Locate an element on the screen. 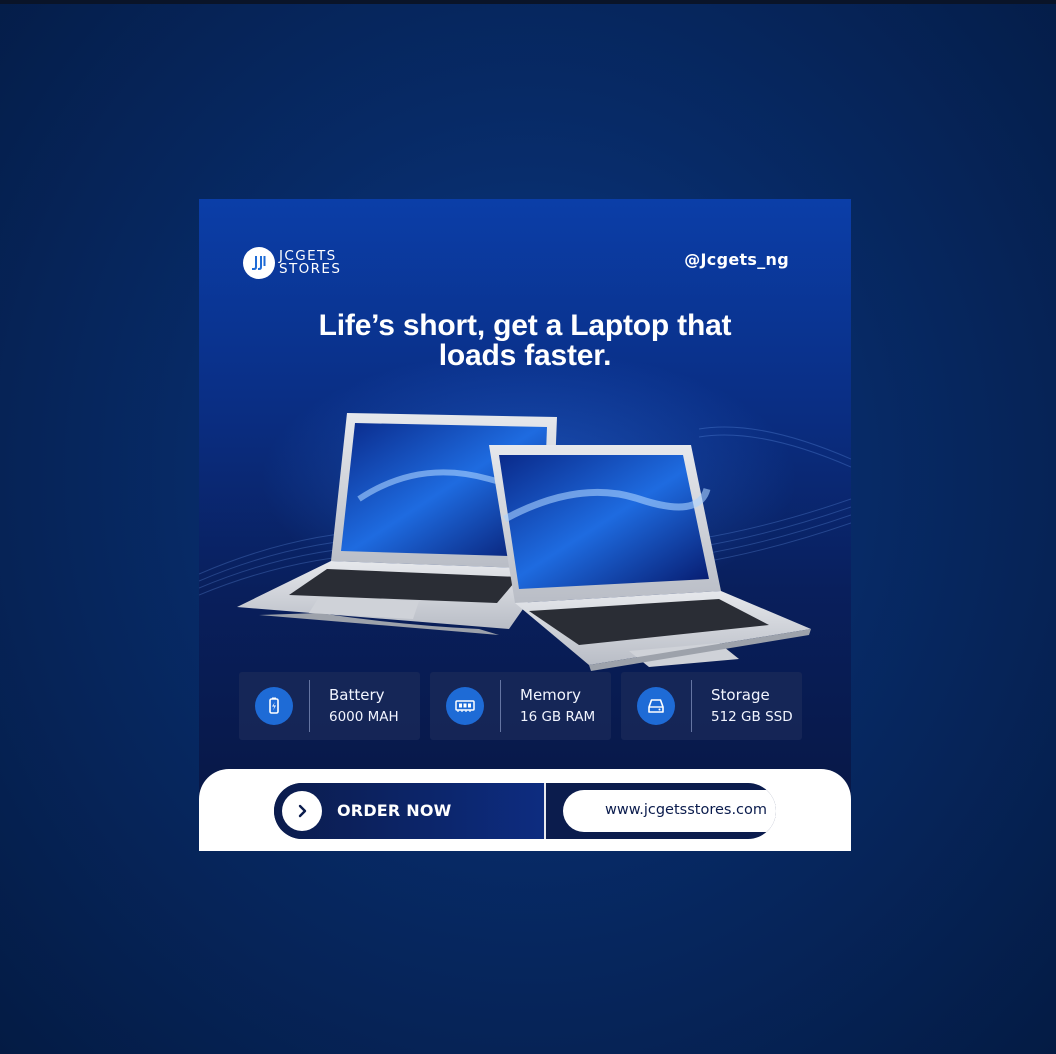  spec-value: 16 GB RAM is located at coordinates (558, 717).